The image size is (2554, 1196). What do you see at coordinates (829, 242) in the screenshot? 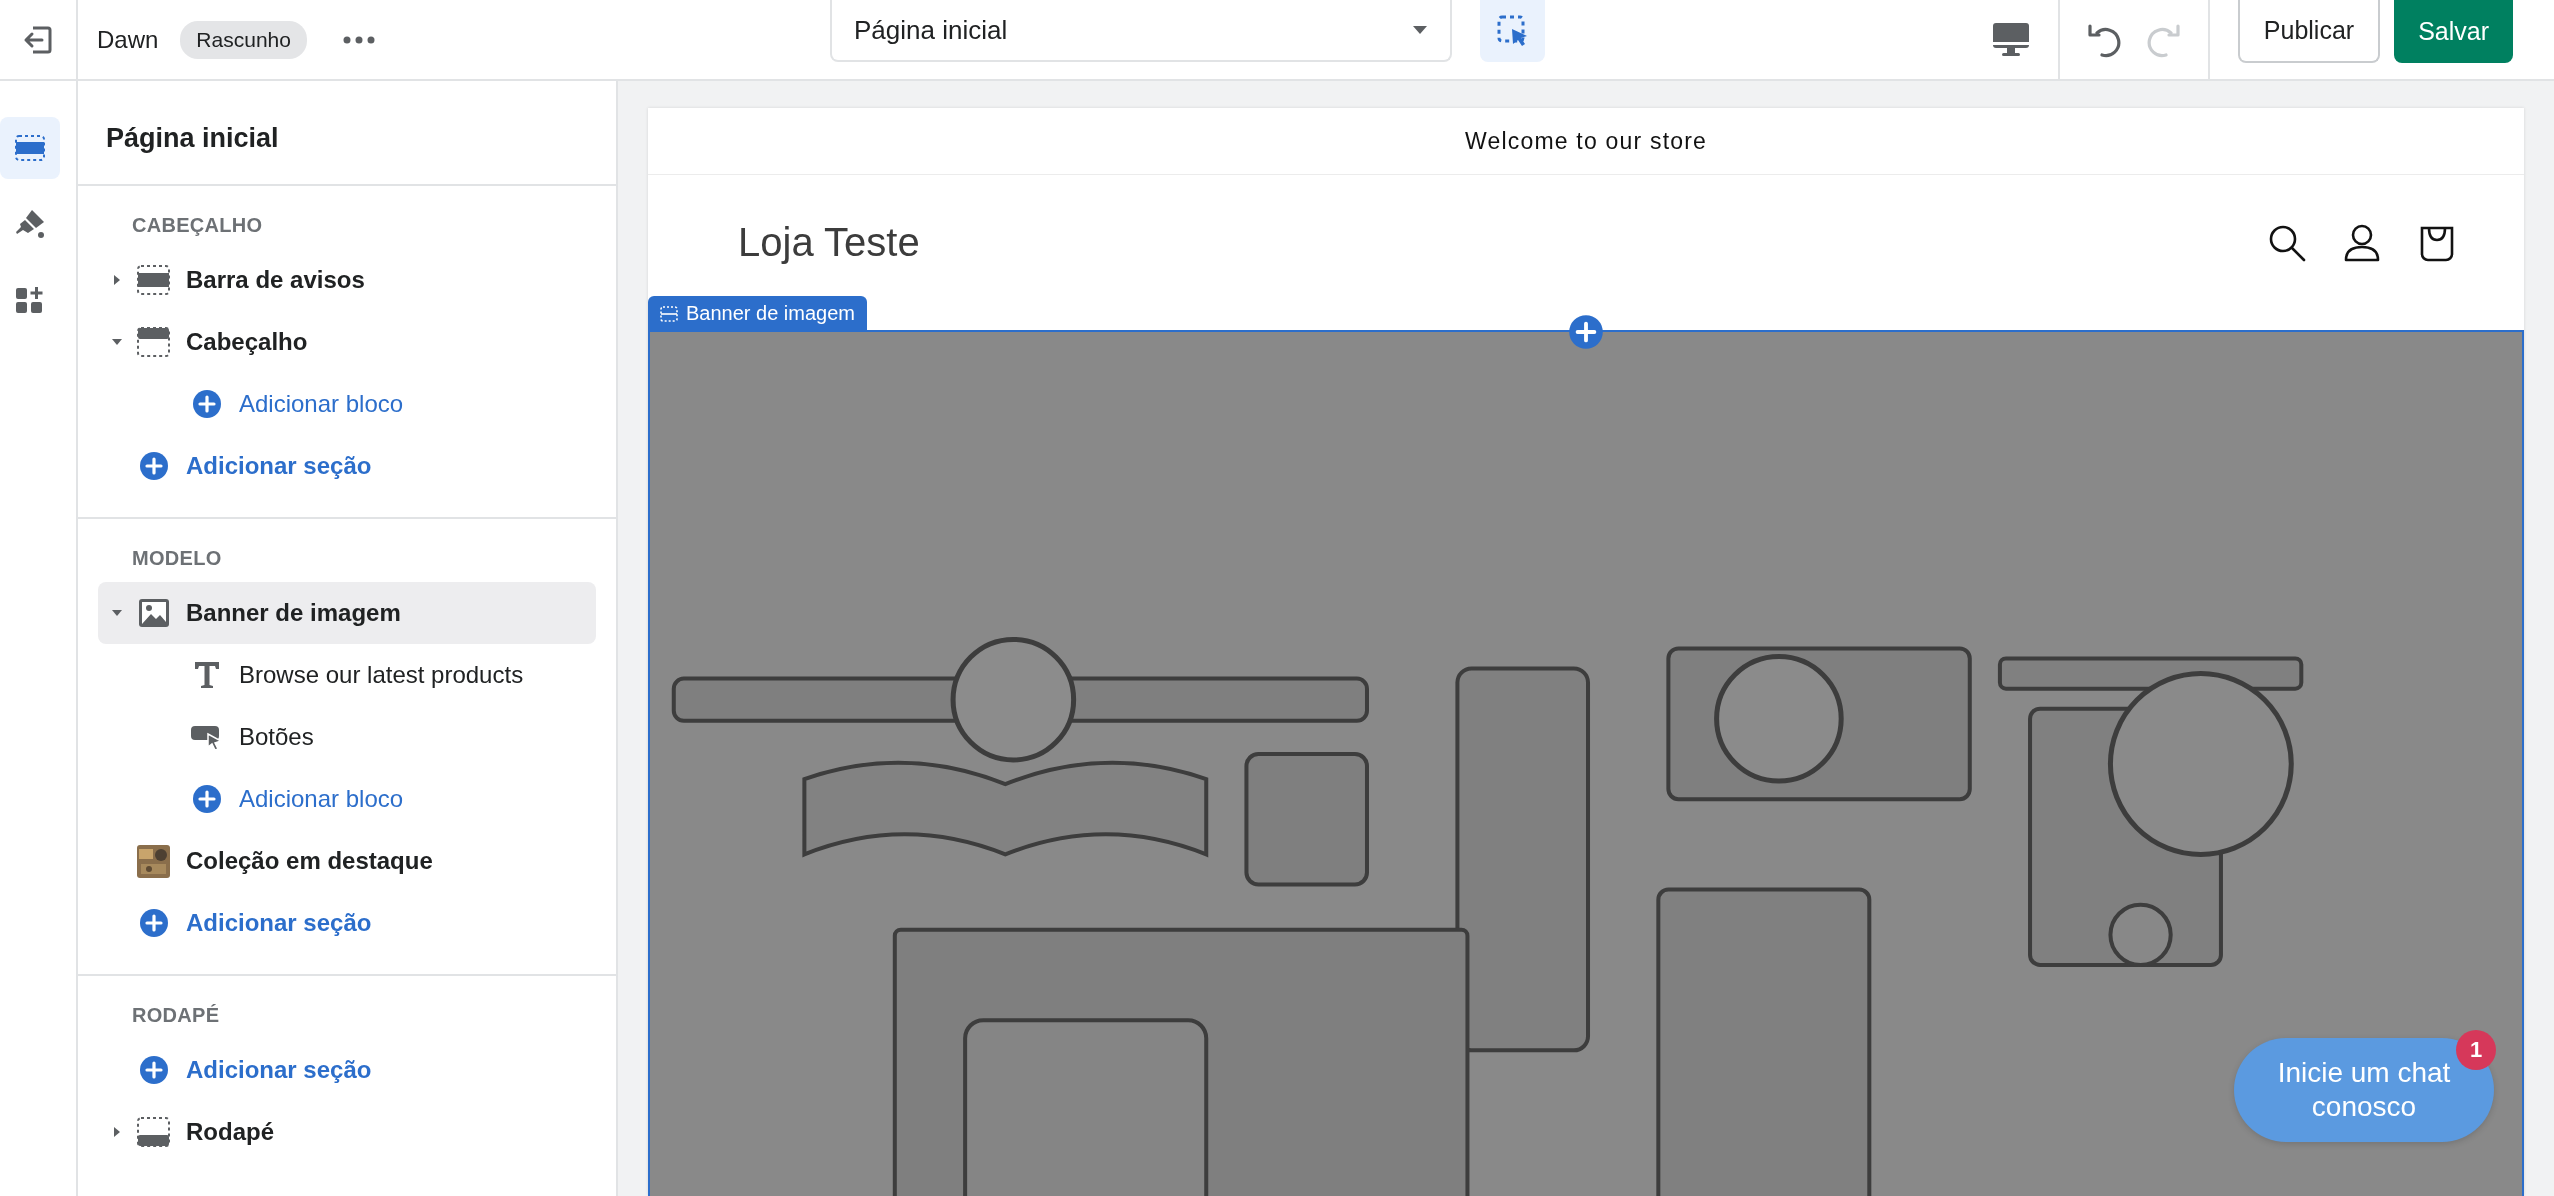
I see `store-name: Loja Teste` at bounding box center [829, 242].